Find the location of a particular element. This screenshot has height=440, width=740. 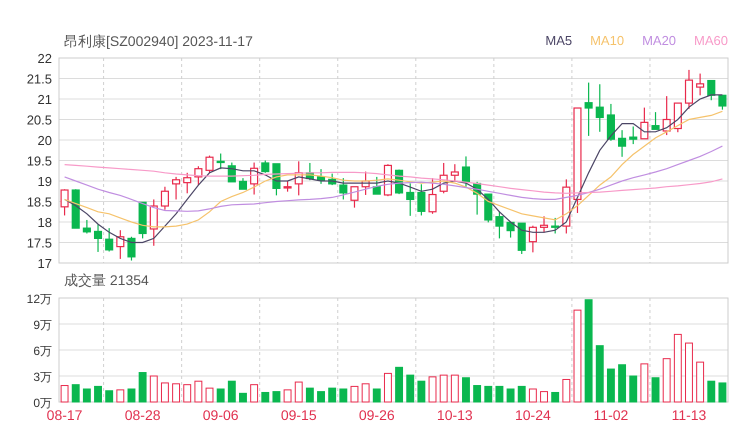

x-axis-label: 10-24 is located at coordinates (532, 415).